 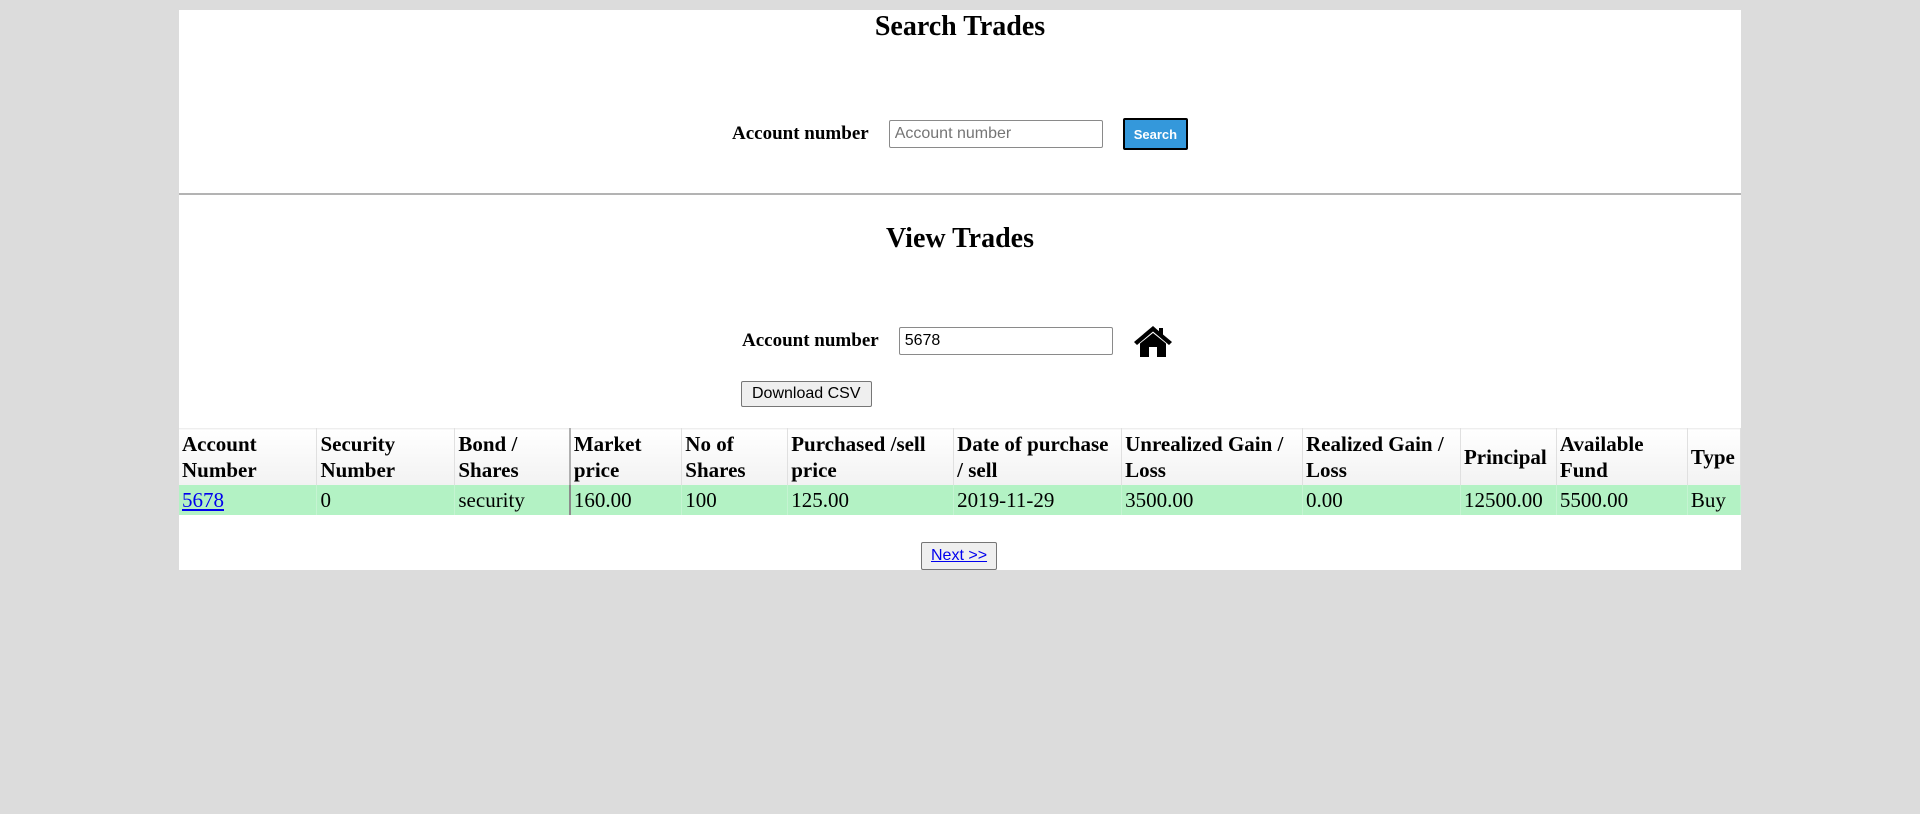 I want to click on table-cell: 5500.00, so click(x=1622, y=500).